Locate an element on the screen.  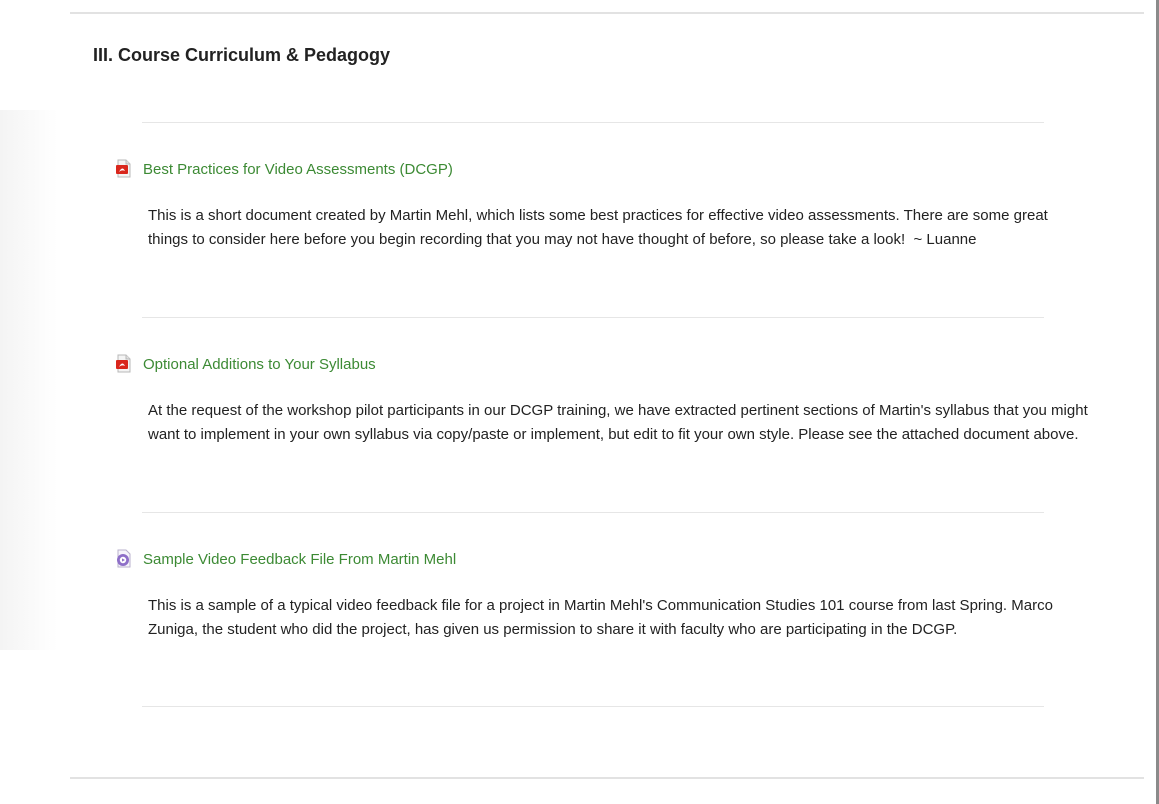
resource-item-syllabus-additions: Optional Additions to Your Syllabus is located at coordinates (245, 364).